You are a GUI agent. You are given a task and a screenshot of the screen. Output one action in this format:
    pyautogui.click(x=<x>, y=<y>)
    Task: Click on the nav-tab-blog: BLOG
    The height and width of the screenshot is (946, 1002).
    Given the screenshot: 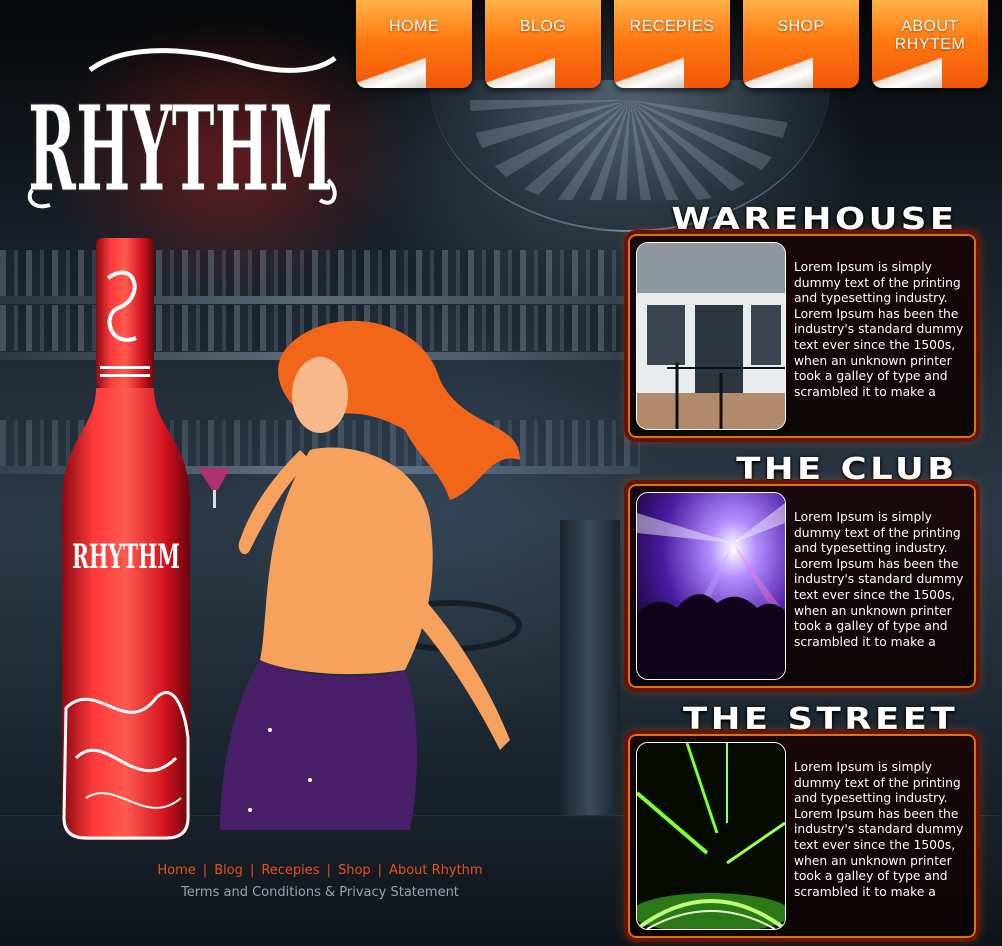 What is the action you would take?
    pyautogui.click(x=543, y=44)
    